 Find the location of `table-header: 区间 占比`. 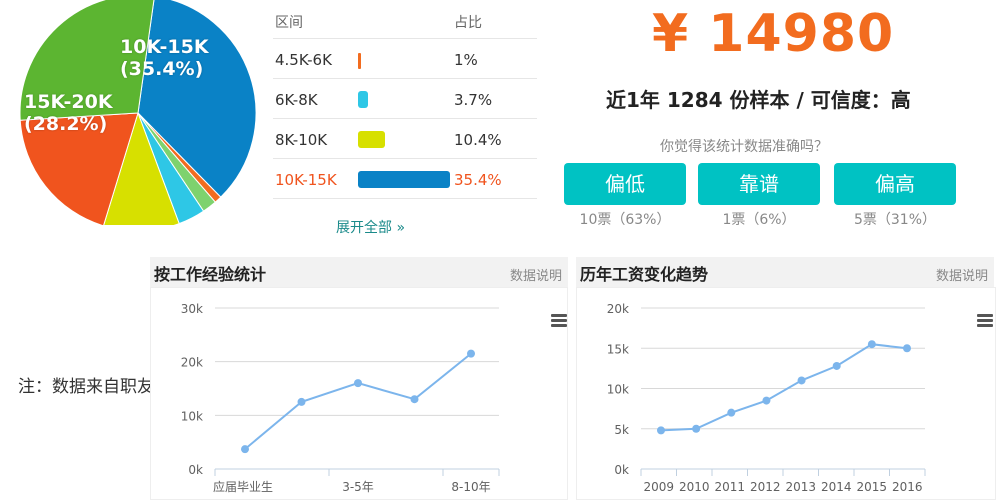

table-header: 区间 占比 is located at coordinates (405, 19).